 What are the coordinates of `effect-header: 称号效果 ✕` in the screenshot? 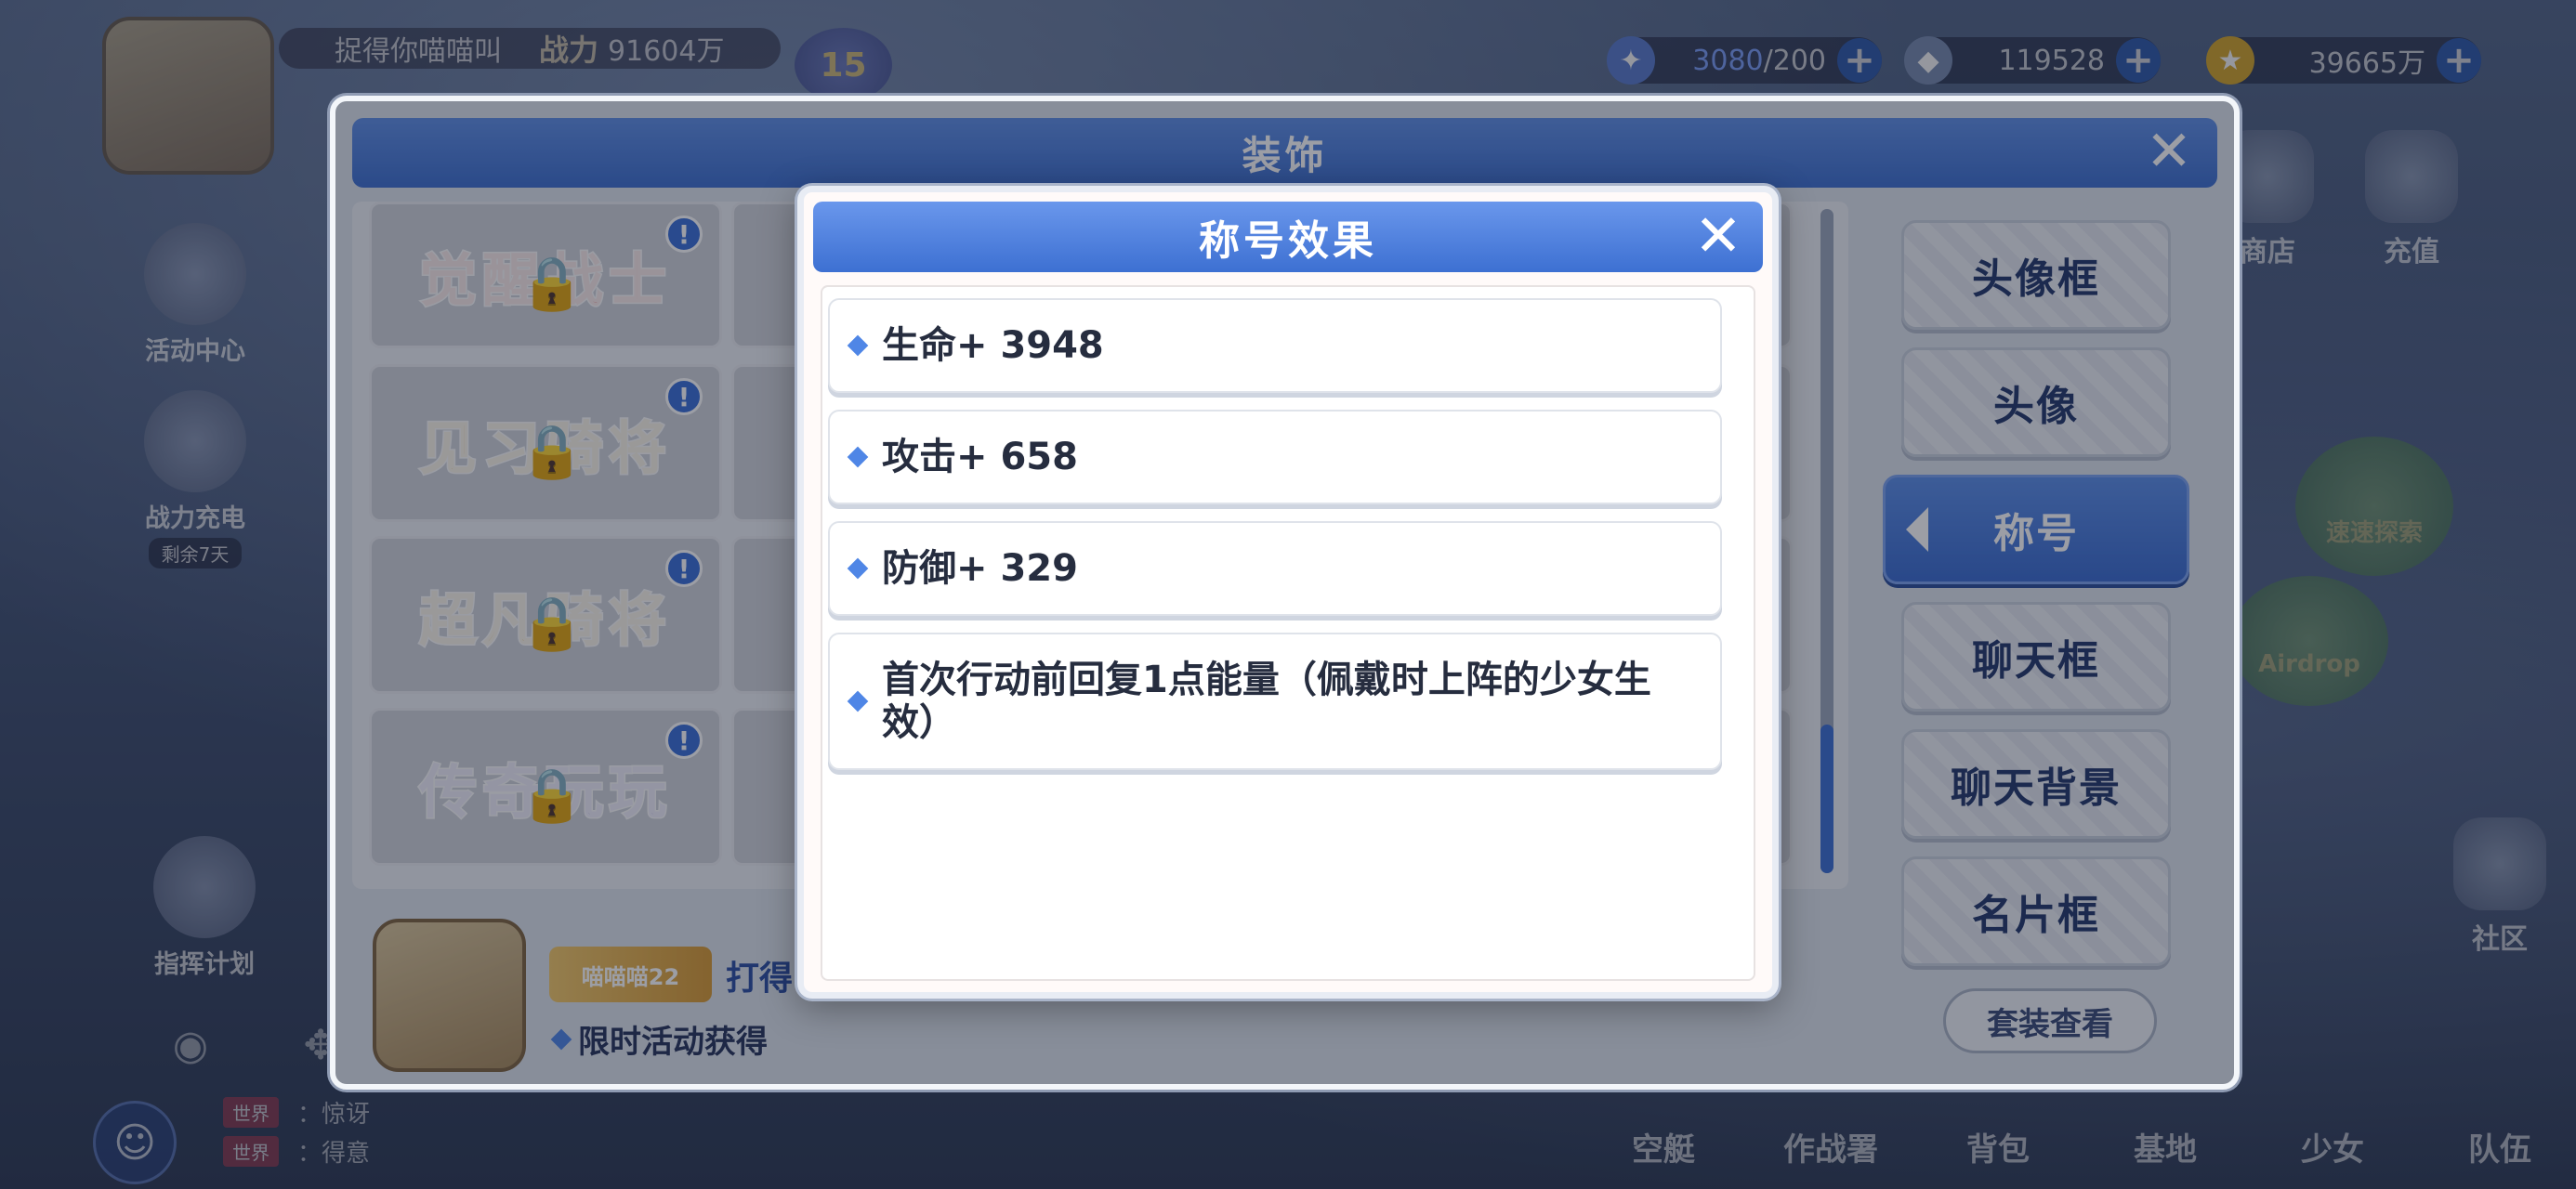 It's located at (1288, 237).